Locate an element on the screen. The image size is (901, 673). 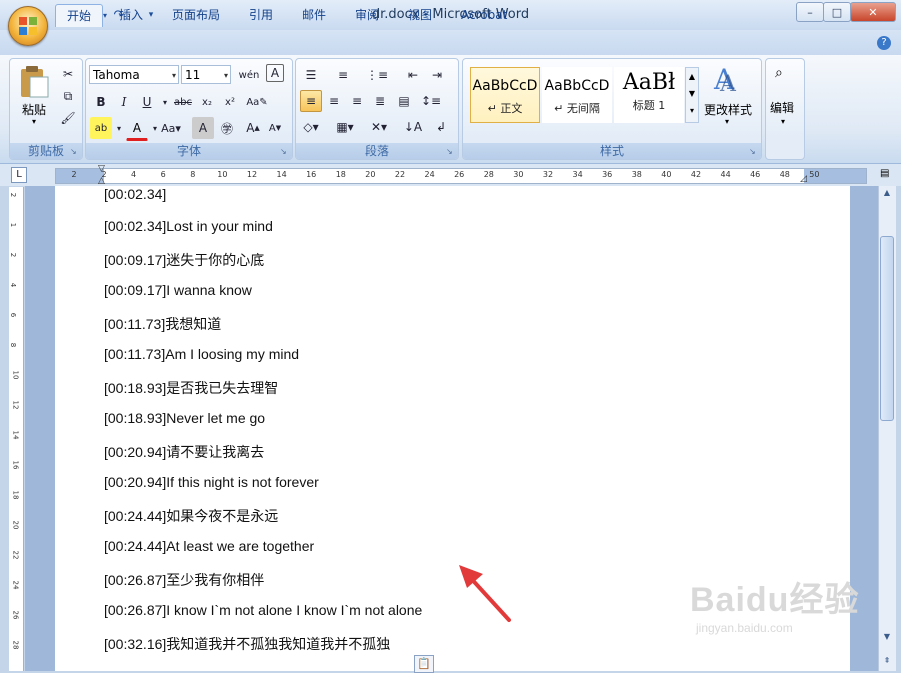
shading-icon: ◇▾ is located at coordinates (311, 127).